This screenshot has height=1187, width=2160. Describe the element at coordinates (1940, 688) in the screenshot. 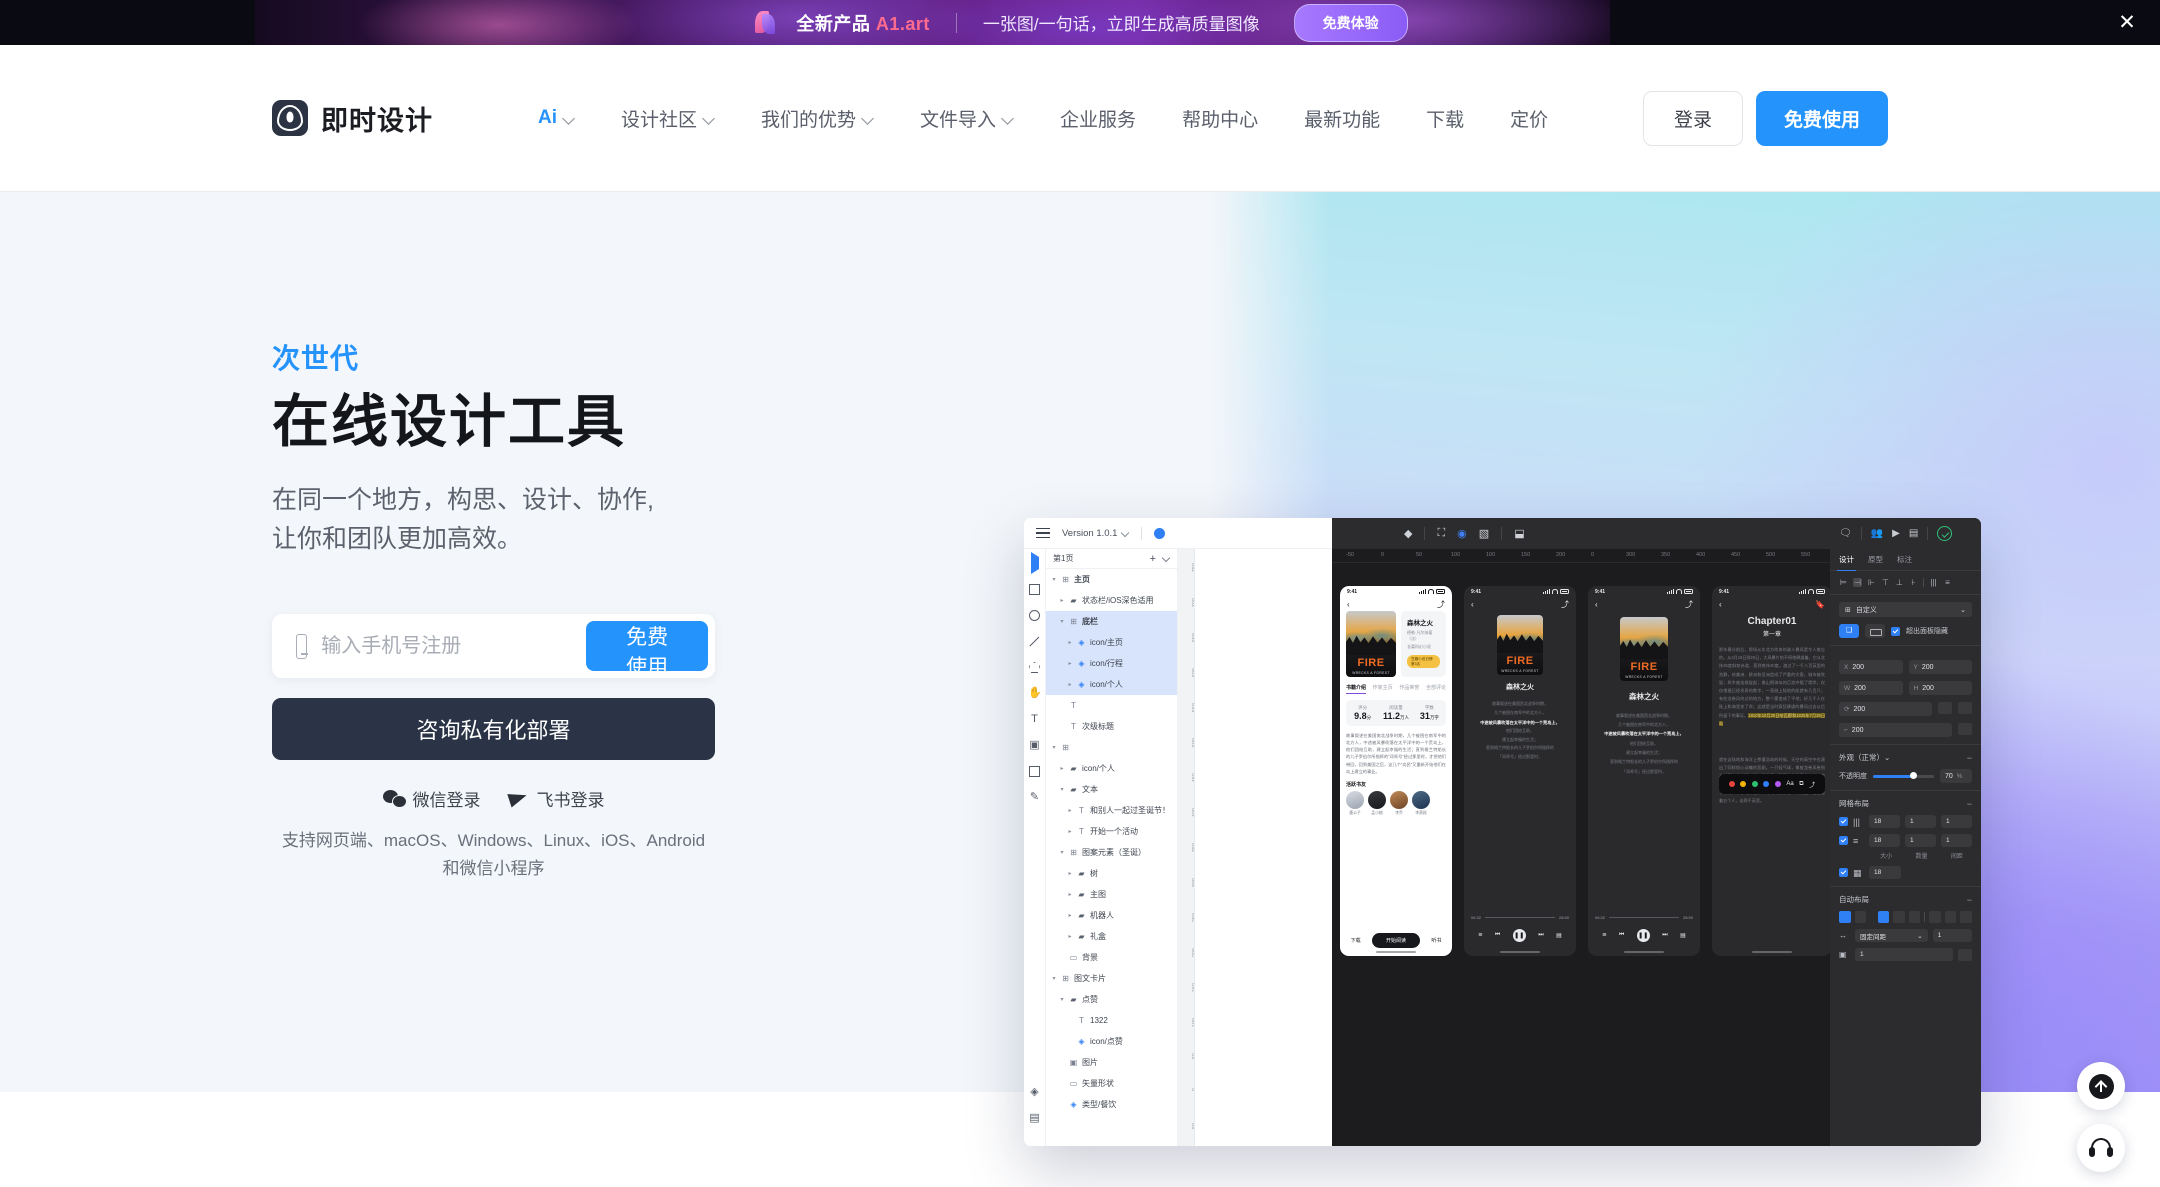

I see `h-field: H 200` at that location.